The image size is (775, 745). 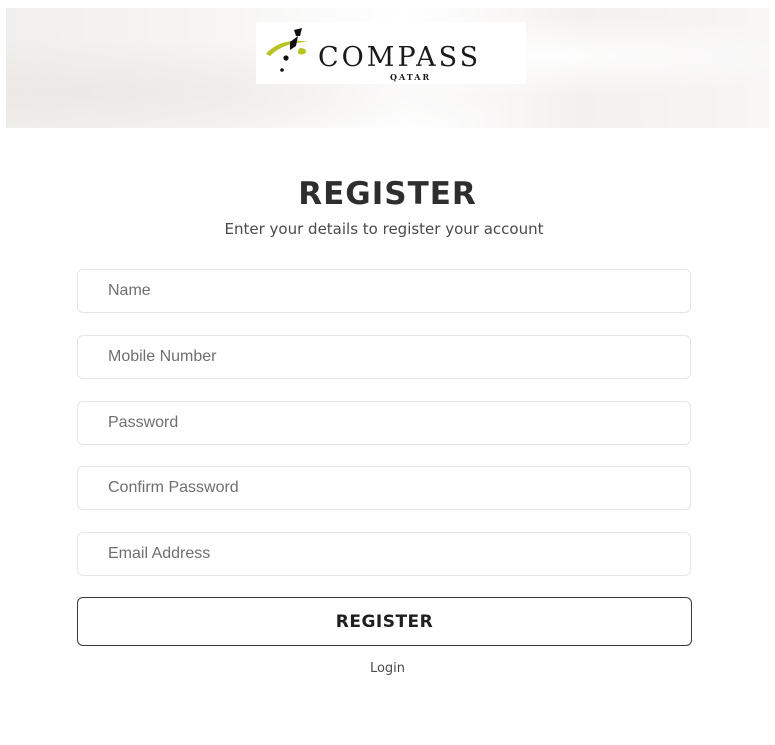 I want to click on mobile-number-input, so click(x=384, y=357).